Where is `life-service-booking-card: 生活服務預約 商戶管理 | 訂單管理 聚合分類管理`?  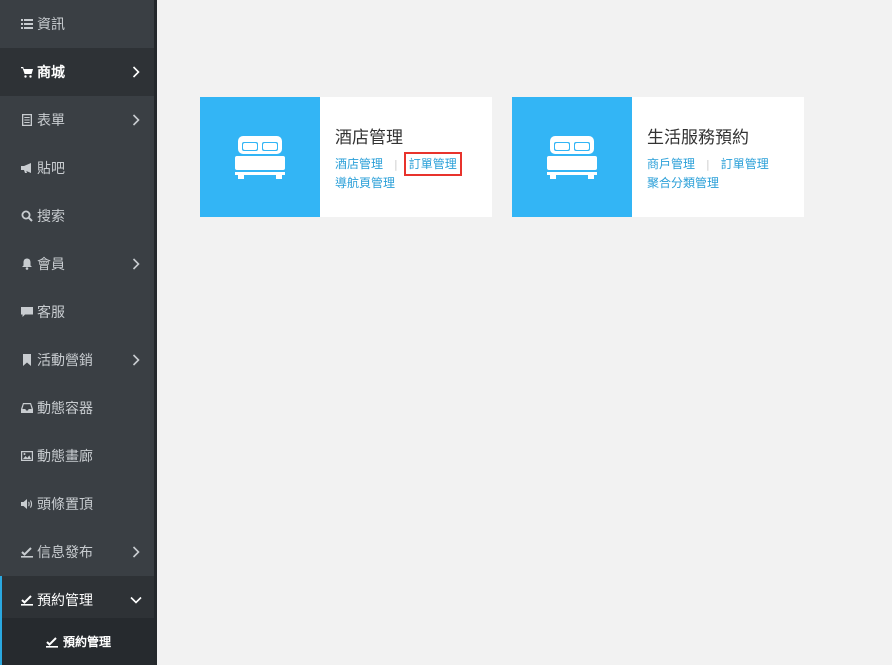
life-service-booking-card: 生活服務預約 商戶管理 | 訂單管理 聚合分類管理 is located at coordinates (658, 157).